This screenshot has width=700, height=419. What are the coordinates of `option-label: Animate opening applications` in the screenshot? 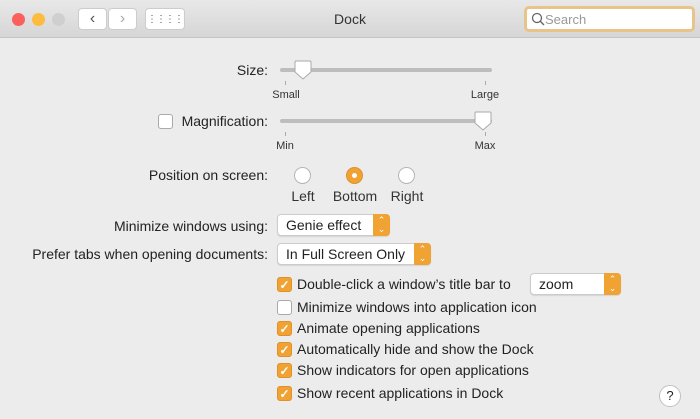 It's located at (388, 328).